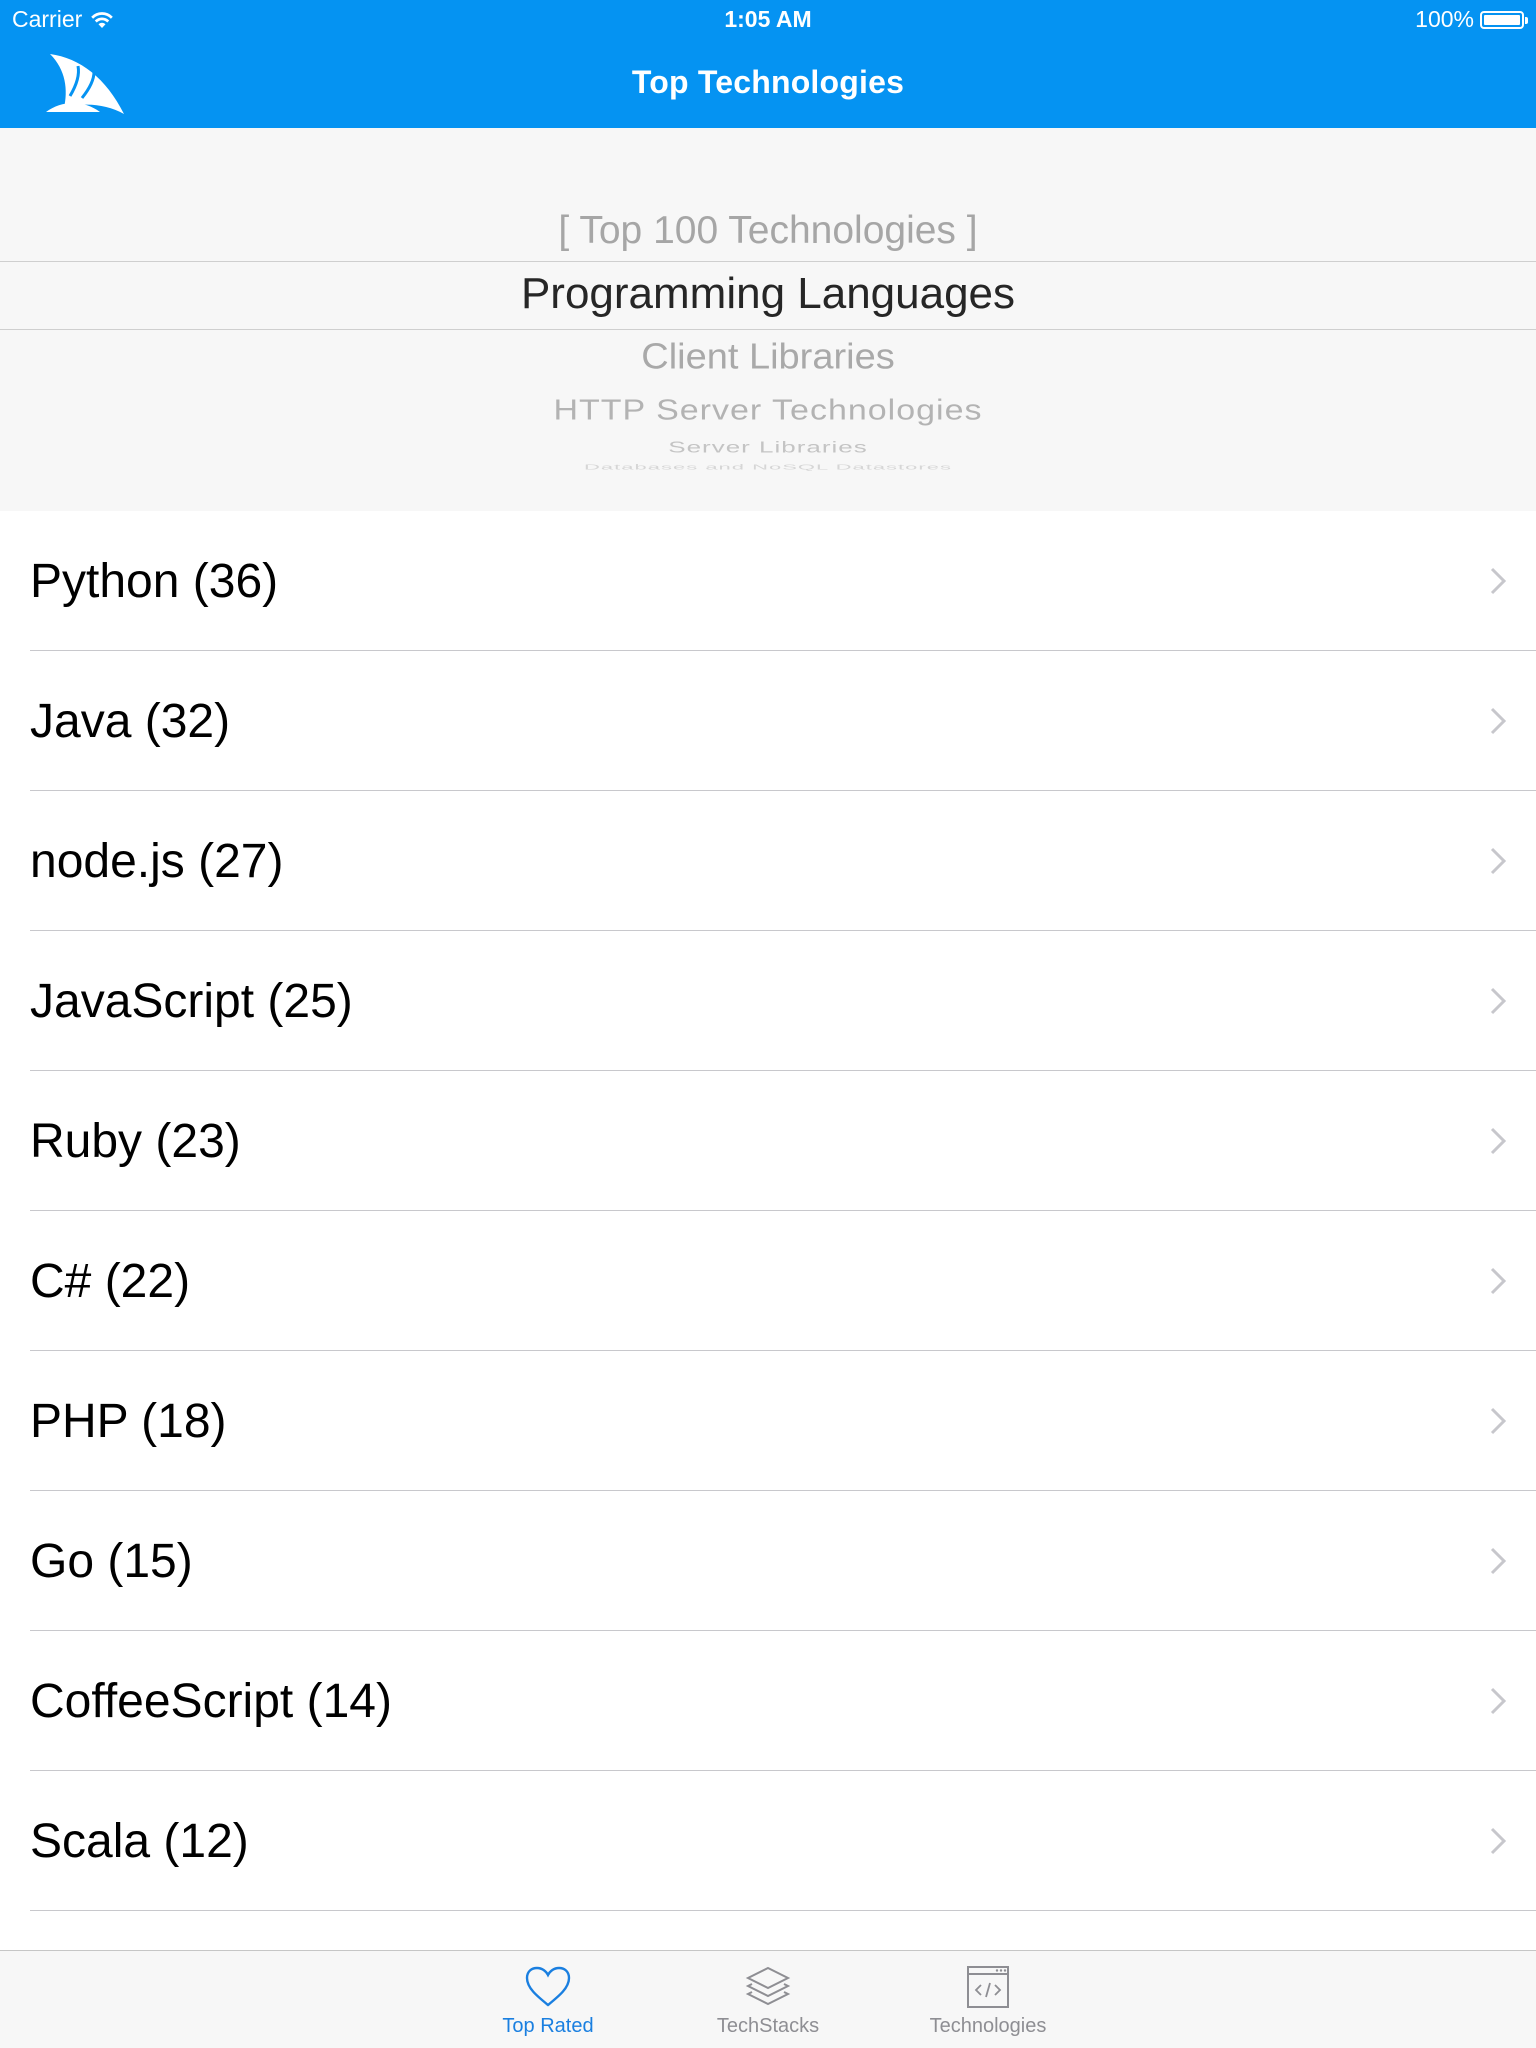 This screenshot has width=1536, height=2048. What do you see at coordinates (768, 1561) in the screenshot?
I see `list-item: Go (15)` at bounding box center [768, 1561].